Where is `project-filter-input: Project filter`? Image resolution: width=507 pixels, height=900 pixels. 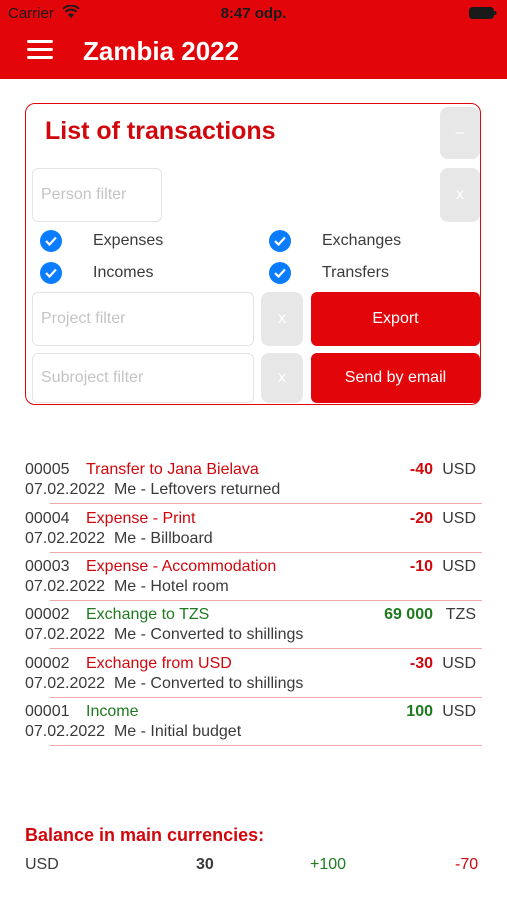 project-filter-input: Project filter is located at coordinates (143, 319).